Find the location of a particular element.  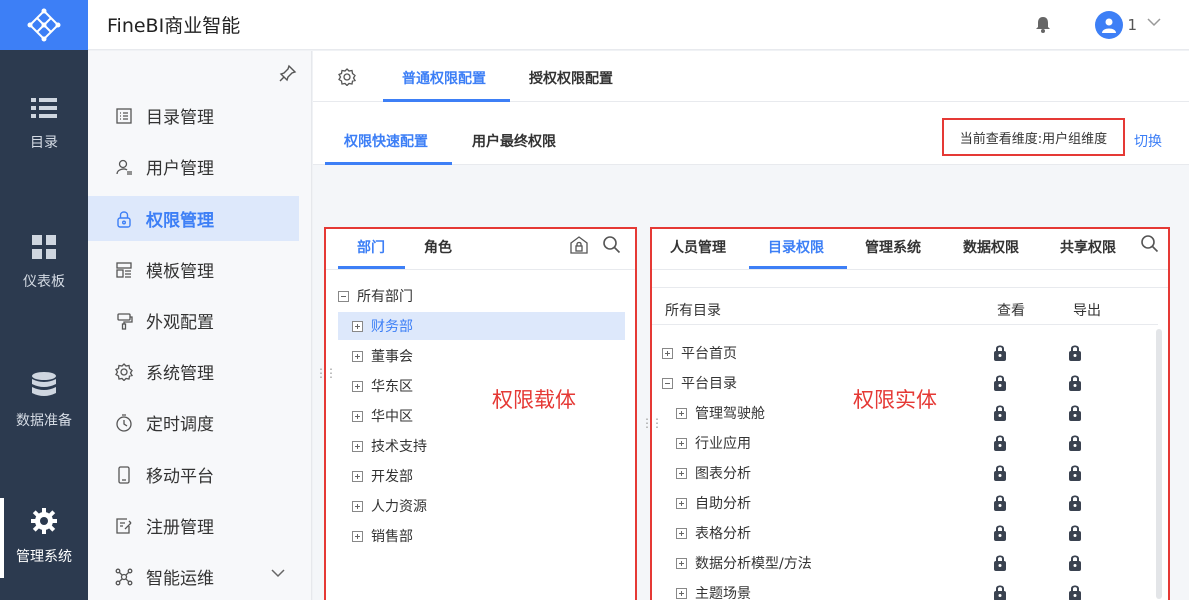

menu-item-template: 模板管理 is located at coordinates (193, 269).